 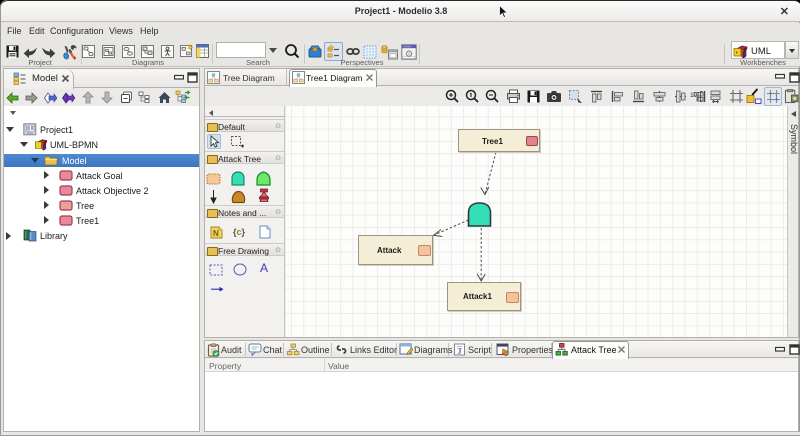 What do you see at coordinates (460, 351) in the screenshot?
I see `svg-text: J` at bounding box center [460, 351].